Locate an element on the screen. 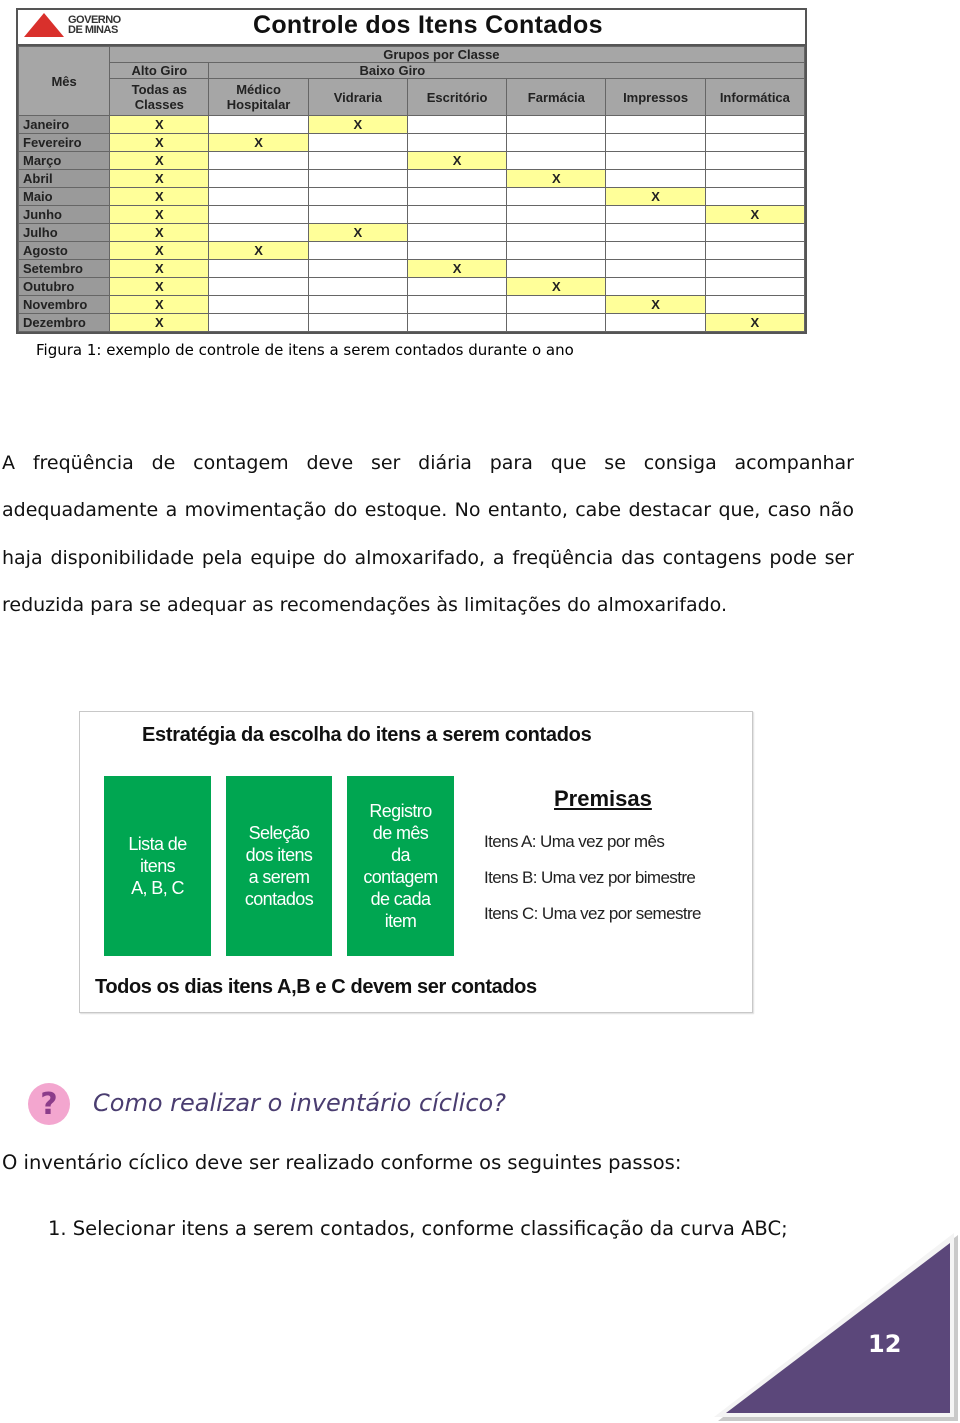  box-line: A, B, C is located at coordinates (157, 888).